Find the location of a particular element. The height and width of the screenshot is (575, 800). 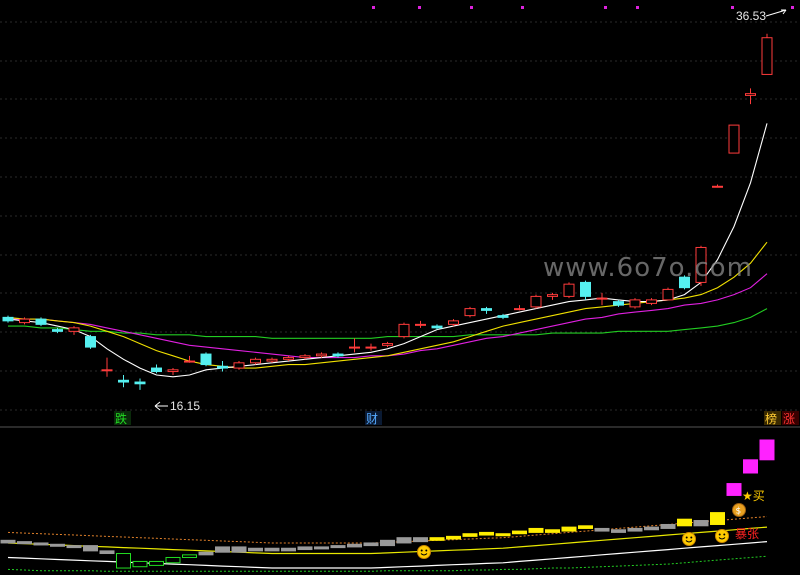

smiley-face is located at coordinates (722, 536).